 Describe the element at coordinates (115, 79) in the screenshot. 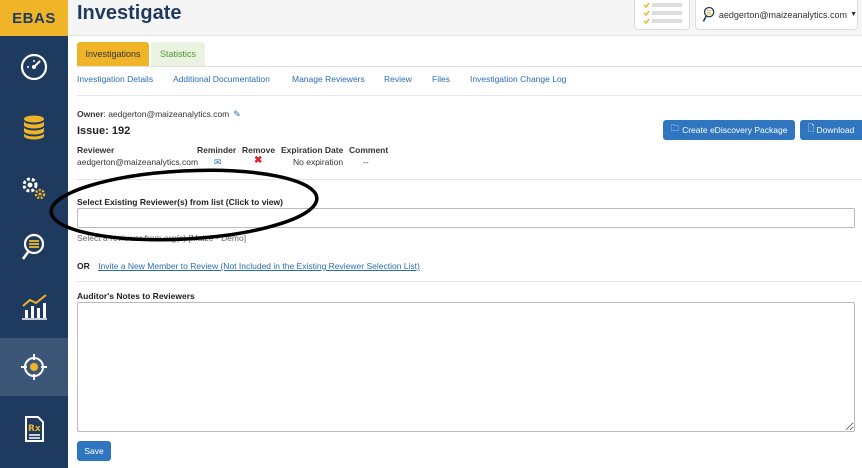

I see `subnav-investigation-details: Investigation Details` at that location.